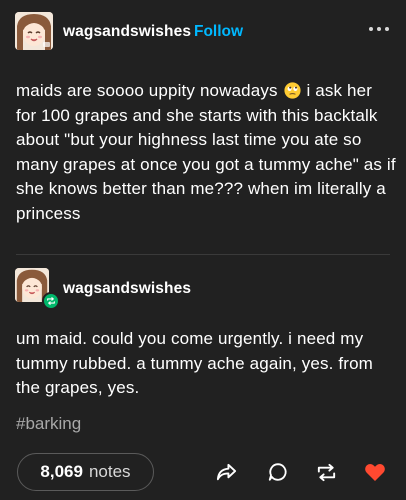 The height and width of the screenshot is (500, 406). Describe the element at coordinates (85, 472) in the screenshot. I see `notes-button: 8,069 notes` at that location.